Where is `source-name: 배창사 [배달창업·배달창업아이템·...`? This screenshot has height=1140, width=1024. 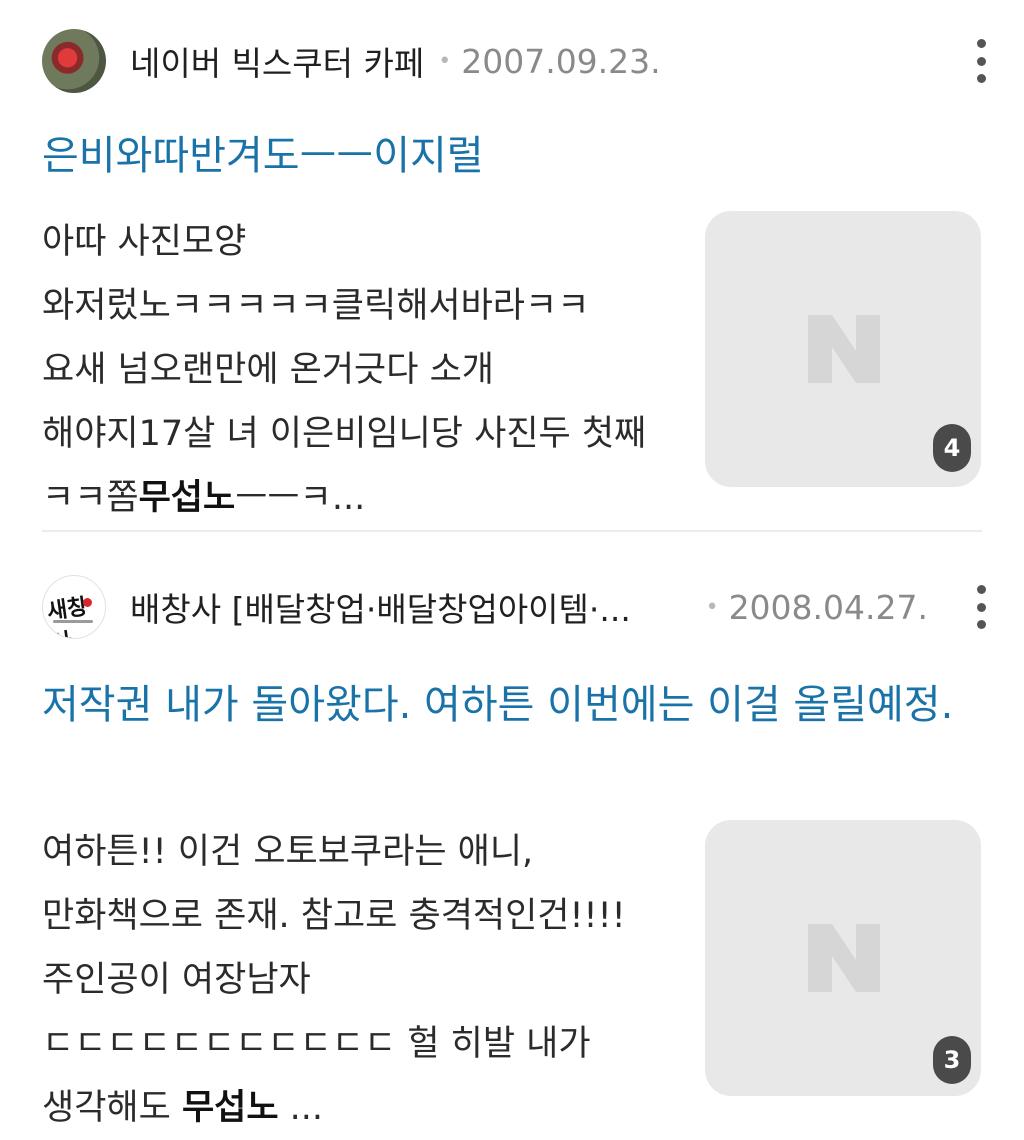
source-name: 배창사 [배달창업·배달창업아이템·... is located at coordinates (380, 607).